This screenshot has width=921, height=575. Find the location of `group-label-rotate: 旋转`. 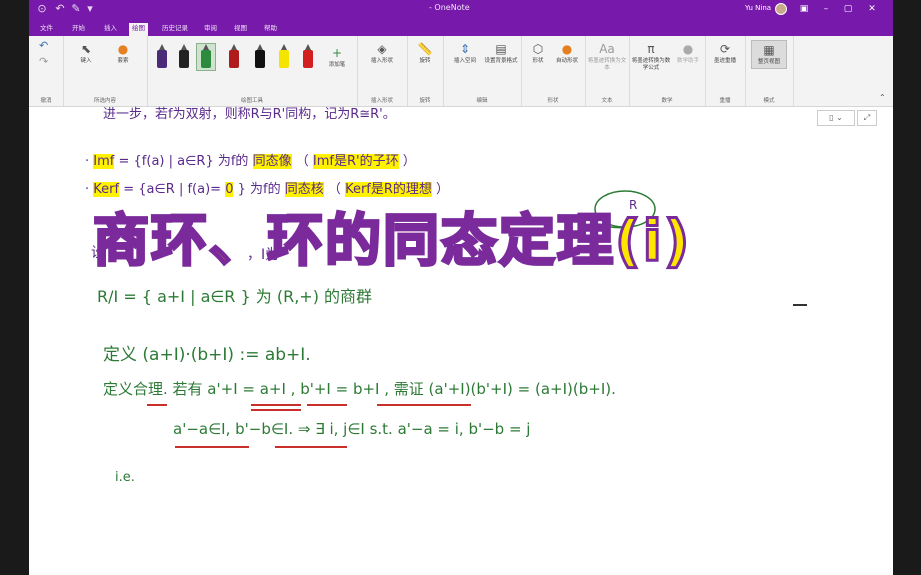

group-label-rotate: 旋转 is located at coordinates (425, 101).